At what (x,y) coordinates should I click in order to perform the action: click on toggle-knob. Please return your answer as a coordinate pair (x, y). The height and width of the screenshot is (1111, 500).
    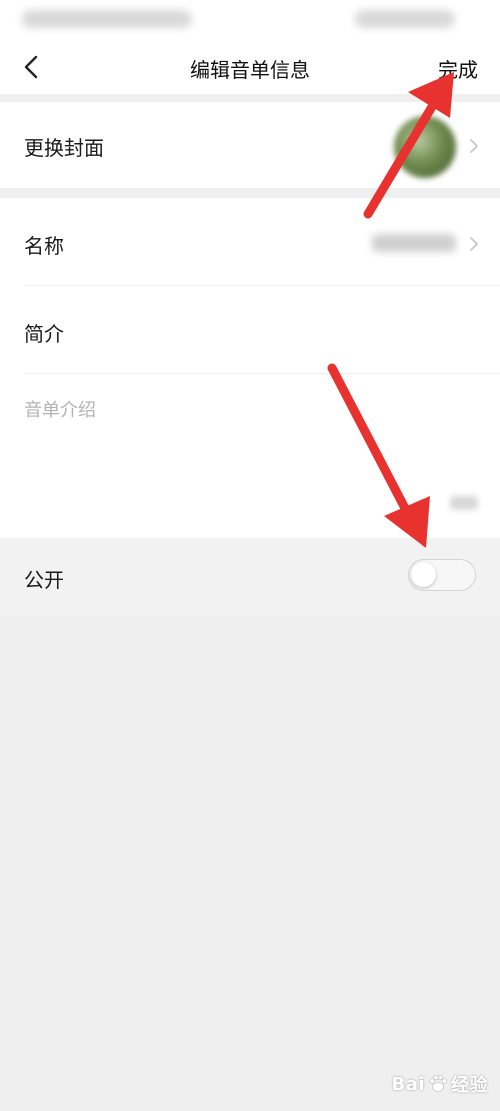
    Looking at the image, I should click on (423, 574).